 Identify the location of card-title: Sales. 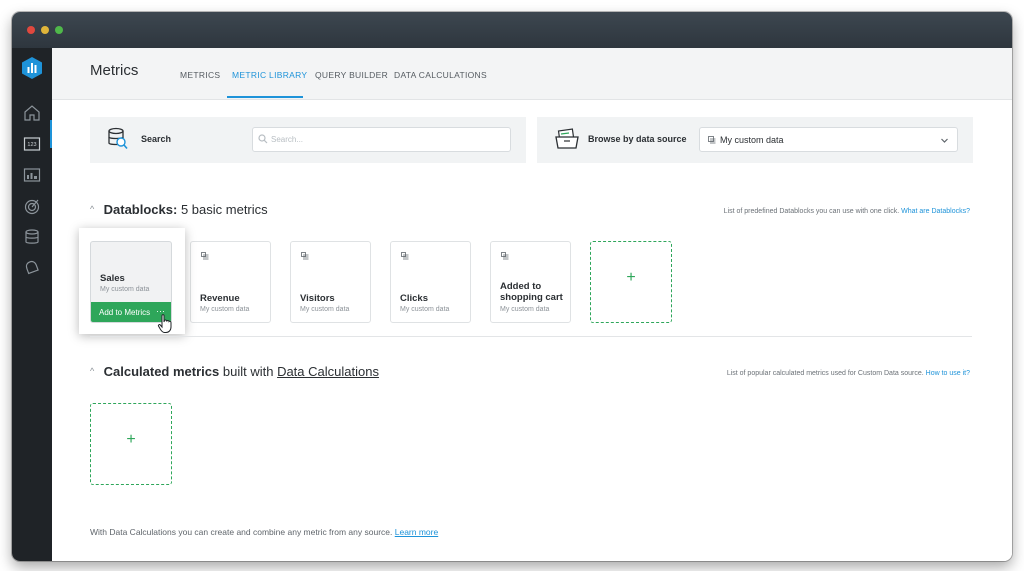
(112, 278).